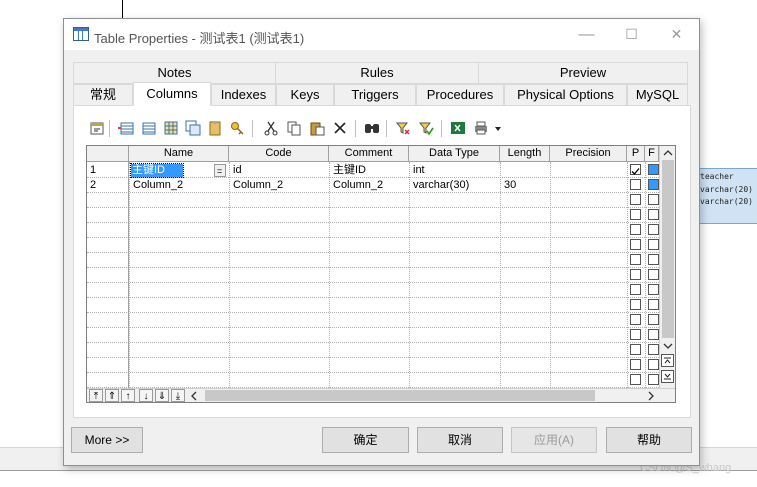  I want to click on title-bar: Table Properties - 测试表1 (测试表1) — ☐ ✕, so click(381, 34).